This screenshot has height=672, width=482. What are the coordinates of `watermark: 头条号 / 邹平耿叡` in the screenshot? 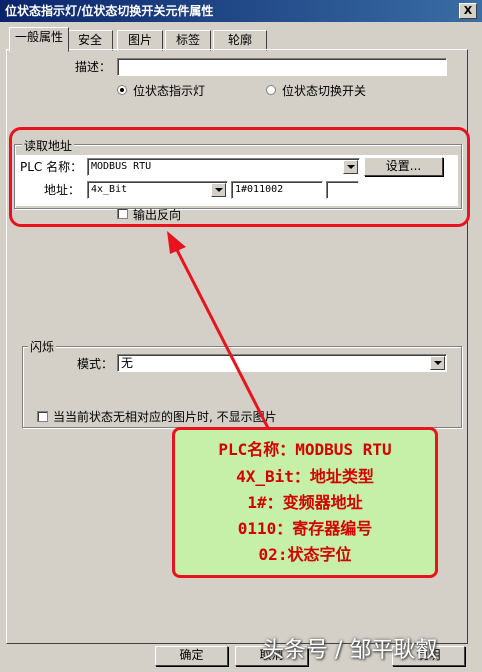 It's located at (350, 650).